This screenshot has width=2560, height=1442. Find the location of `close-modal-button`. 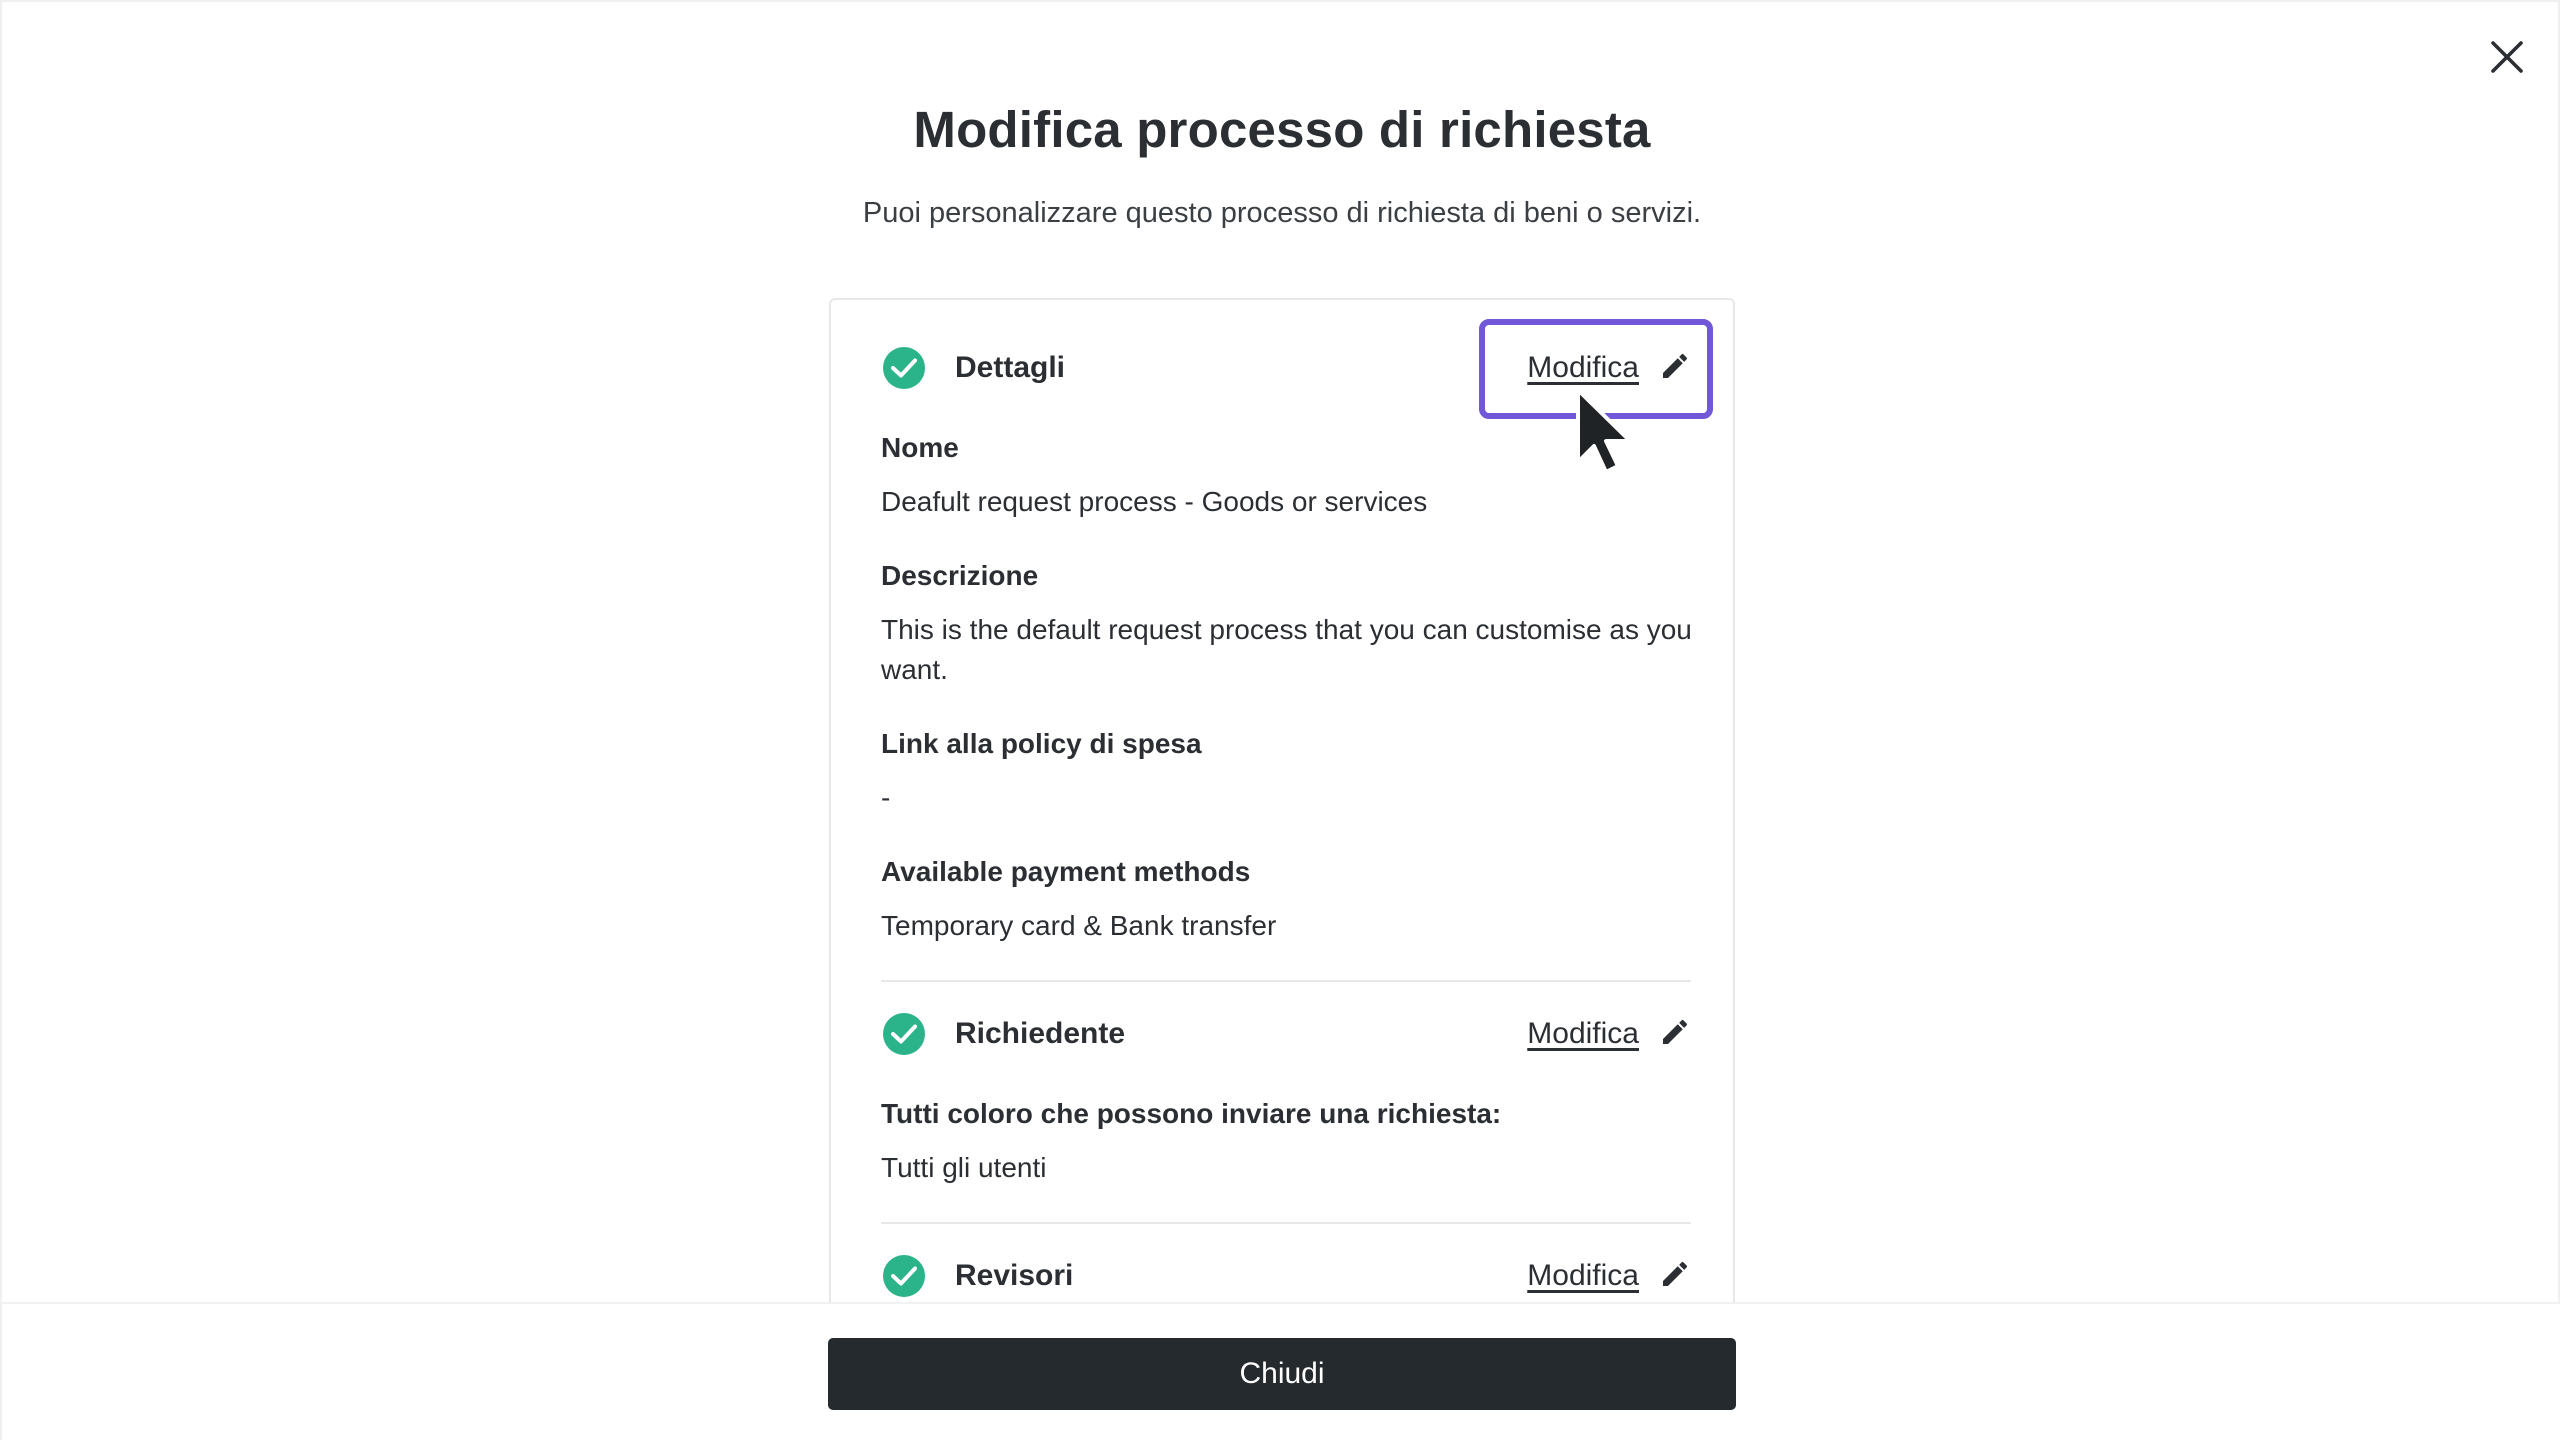

close-modal-button is located at coordinates (2507, 59).